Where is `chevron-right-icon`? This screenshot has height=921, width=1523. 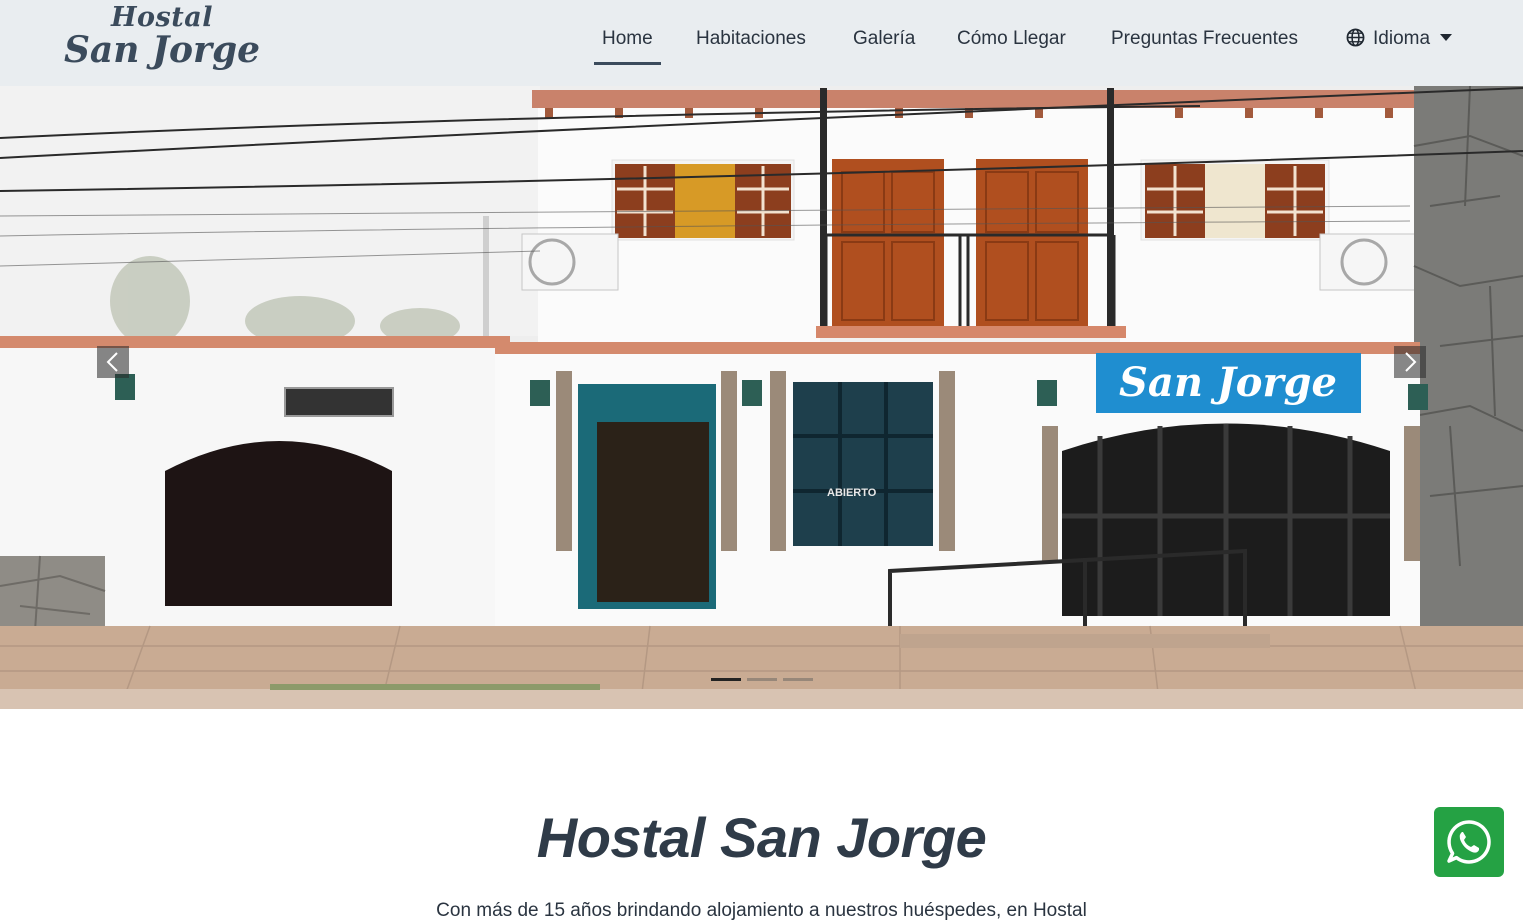
chevron-right-icon is located at coordinates (1411, 362).